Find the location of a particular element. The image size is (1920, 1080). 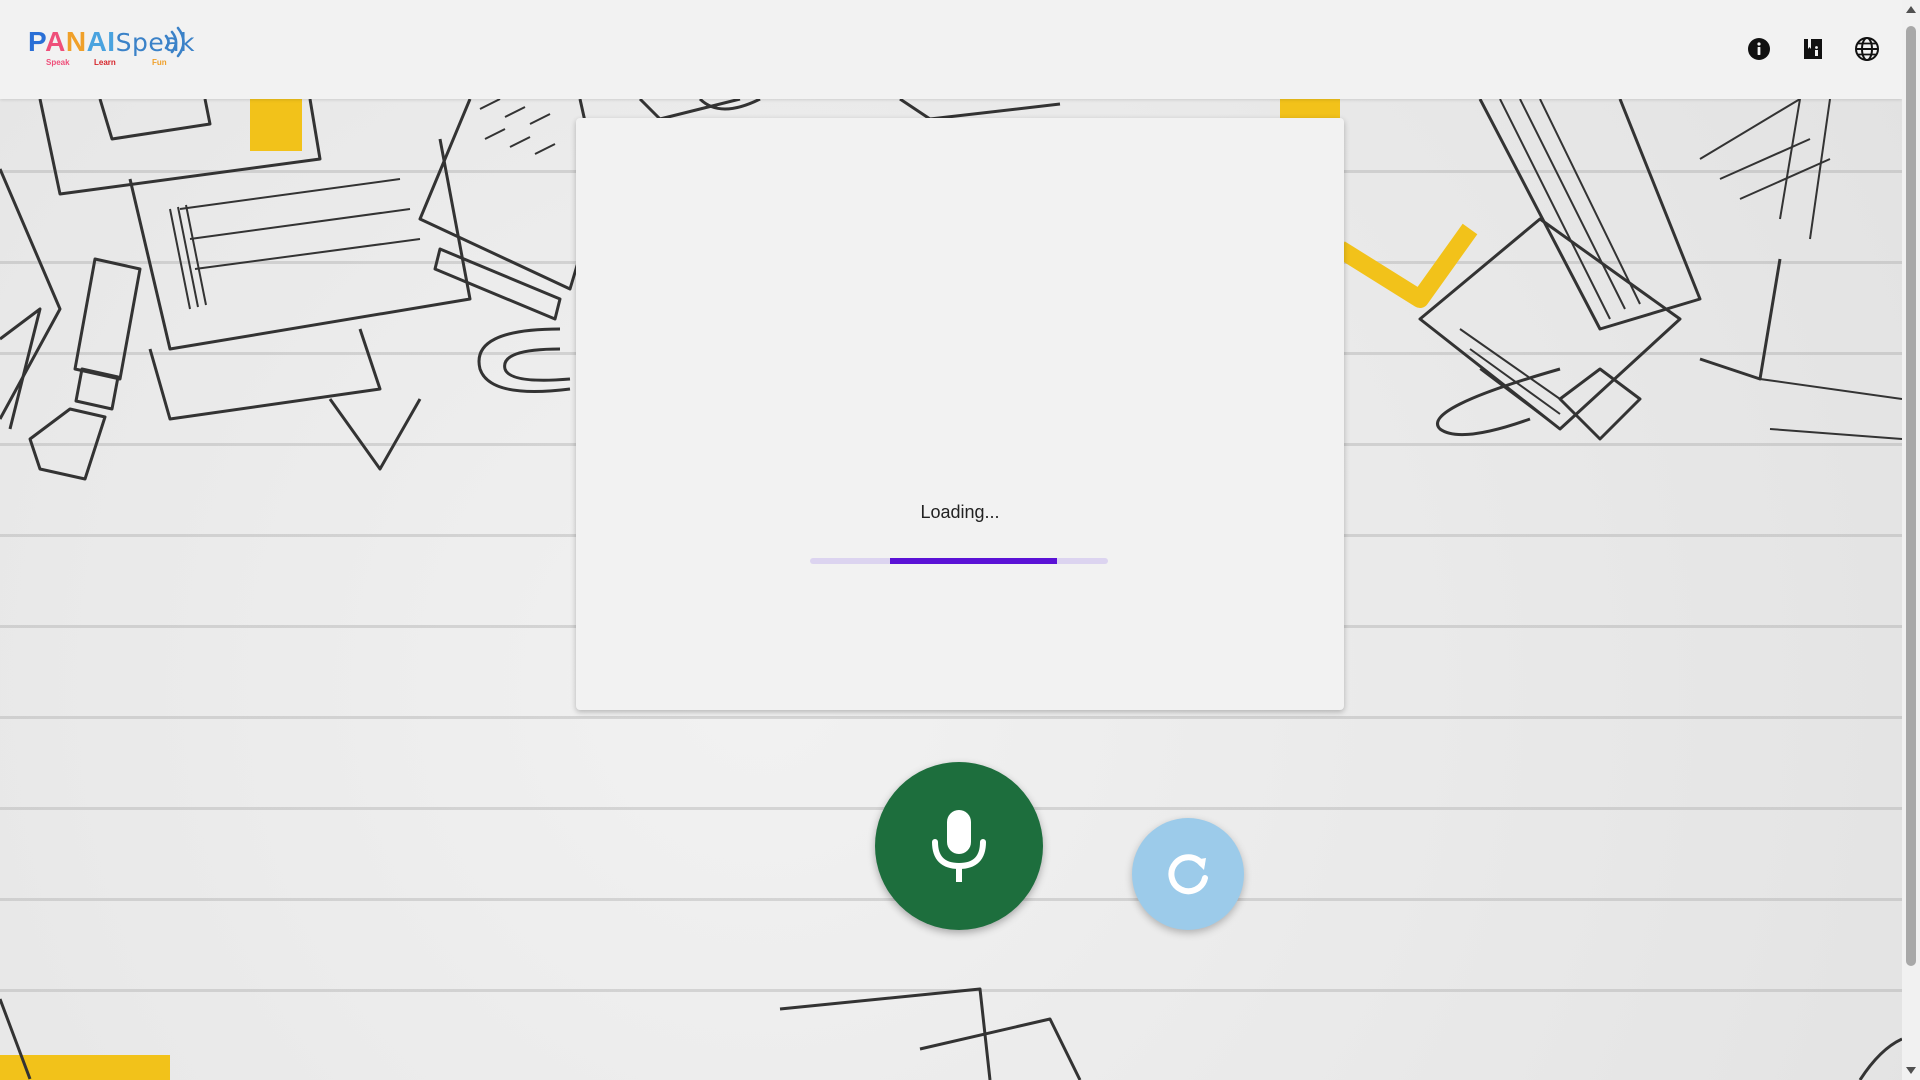

logo-tagline: Speak Learn Fun is located at coordinates (106, 62).